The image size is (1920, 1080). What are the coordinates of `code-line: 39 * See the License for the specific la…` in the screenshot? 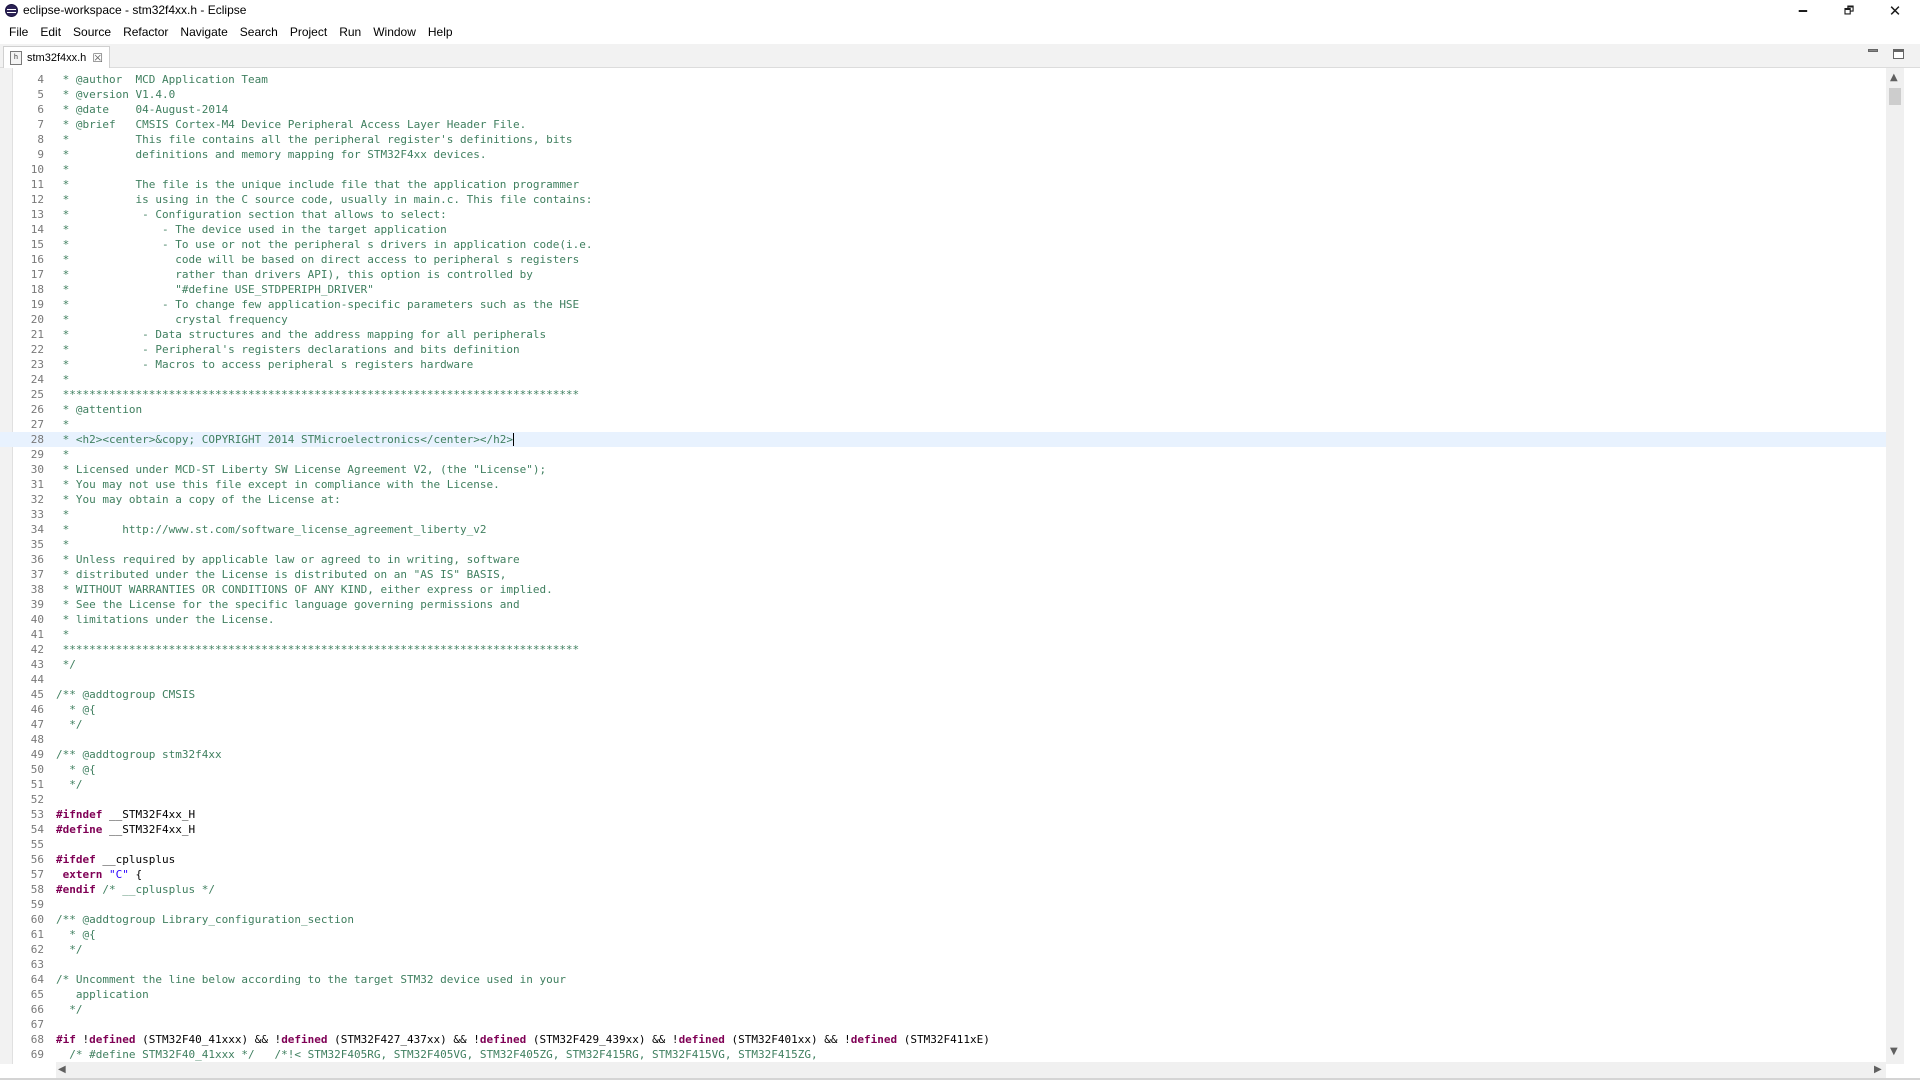 It's located at (943, 604).